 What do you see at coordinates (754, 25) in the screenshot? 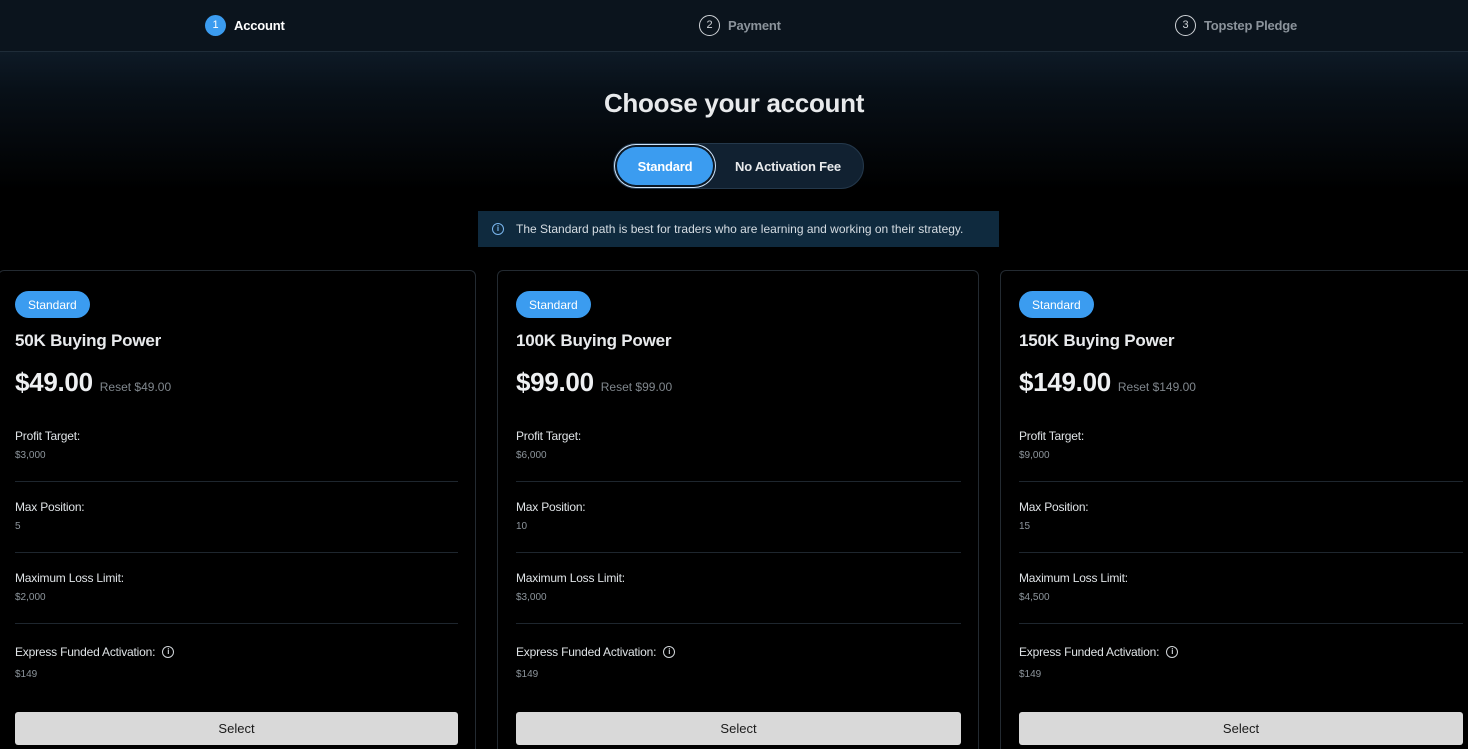
I see `step-label: Payment` at bounding box center [754, 25].